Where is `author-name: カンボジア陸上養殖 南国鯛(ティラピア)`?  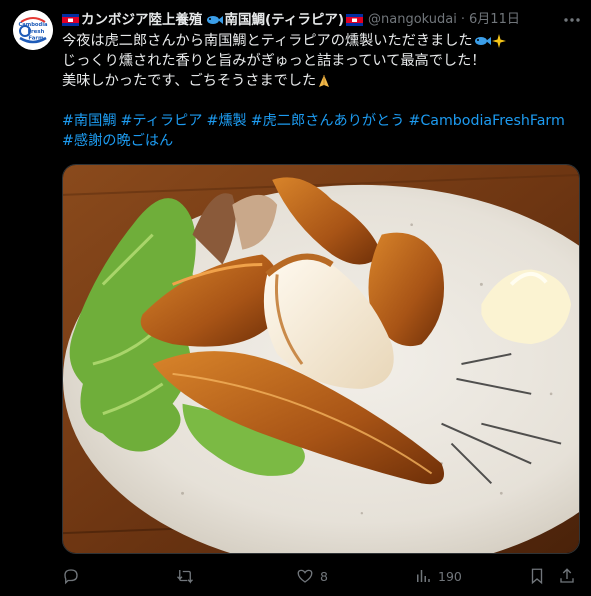
author-name: カンボジア陸上養殖 南国鯛(ティラピア) is located at coordinates (213, 20).